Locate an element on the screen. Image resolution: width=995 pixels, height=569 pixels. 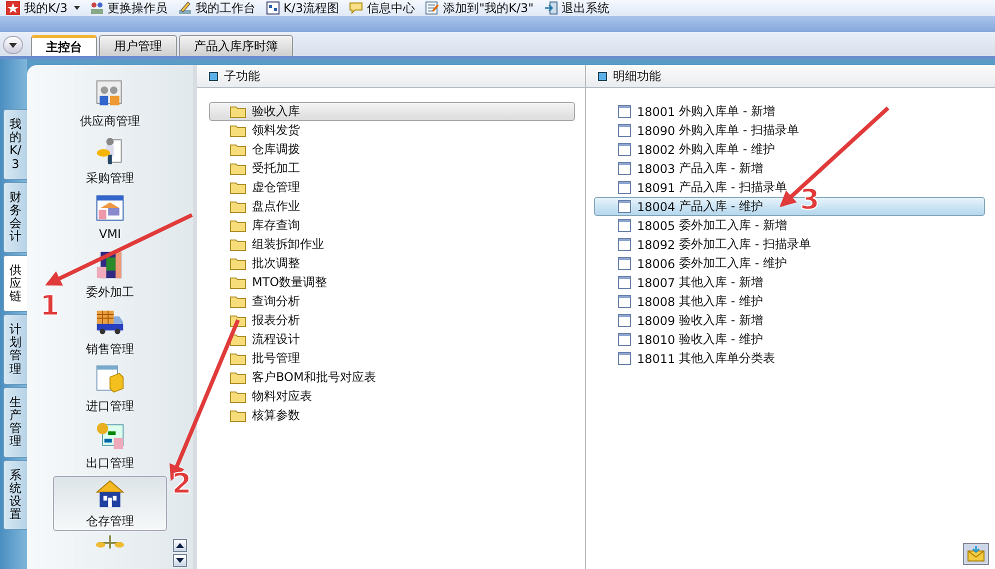
folder-item: 验收入库 is located at coordinates (392, 111).